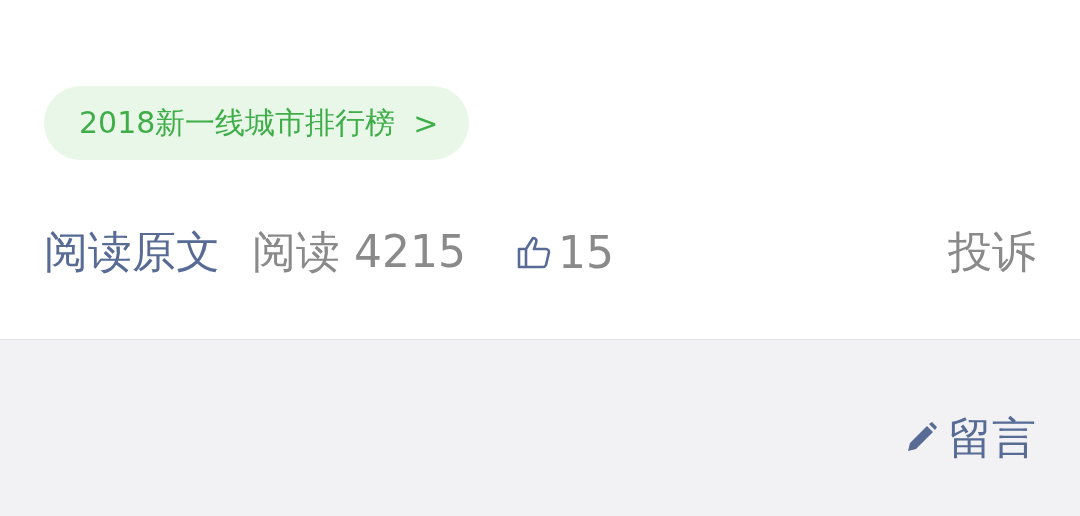  I want to click on thumbs-up-icon, so click(533, 252).